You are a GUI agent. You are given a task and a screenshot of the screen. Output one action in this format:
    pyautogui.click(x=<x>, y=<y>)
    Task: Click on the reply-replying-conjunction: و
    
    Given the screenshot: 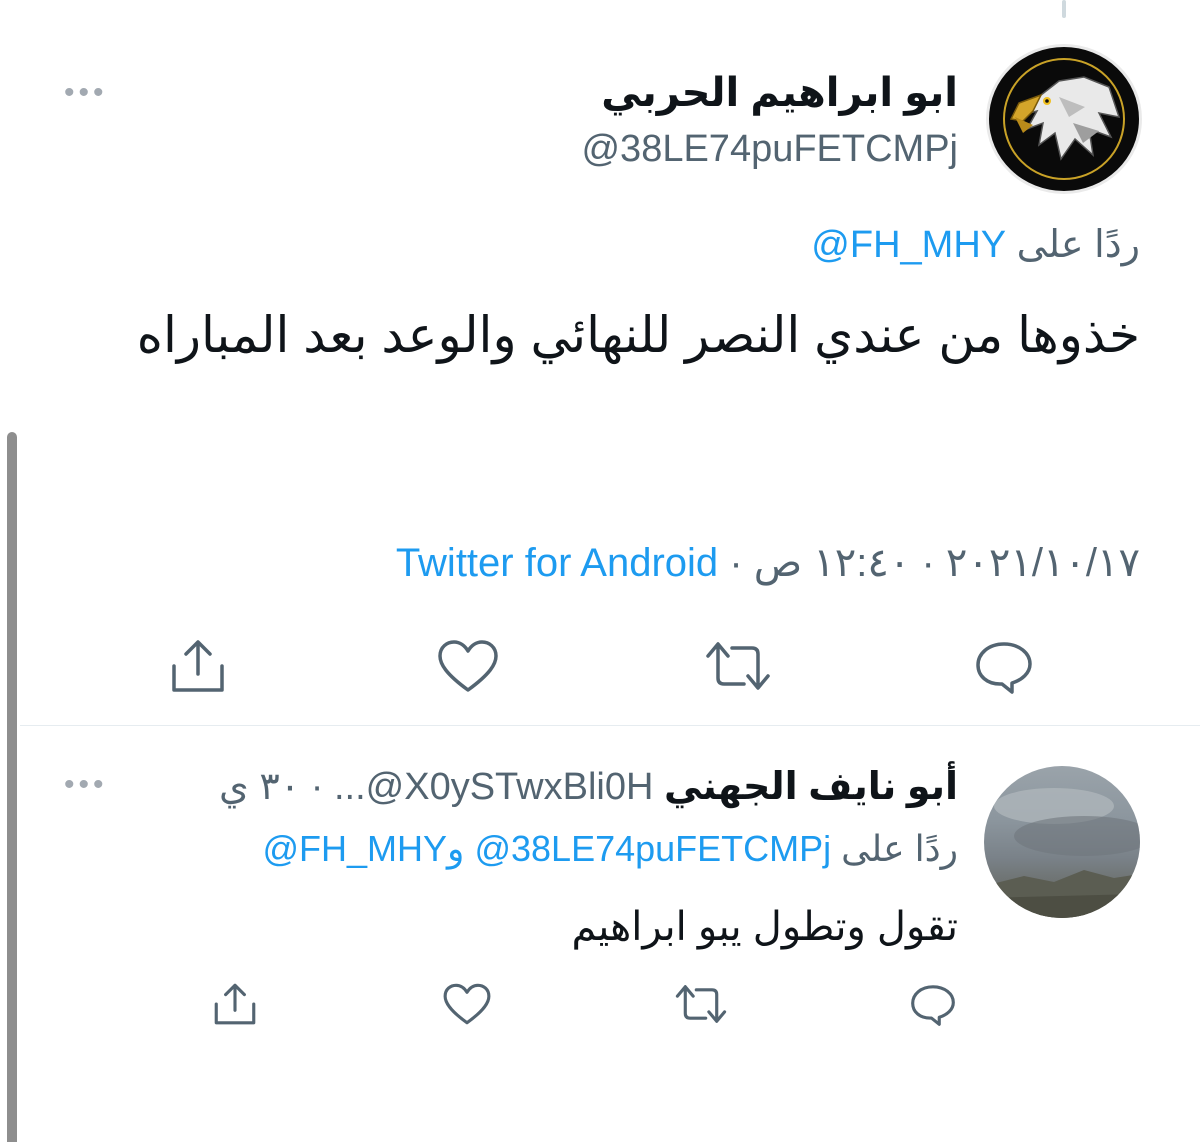 What is the action you would take?
    pyautogui.click(x=456, y=848)
    